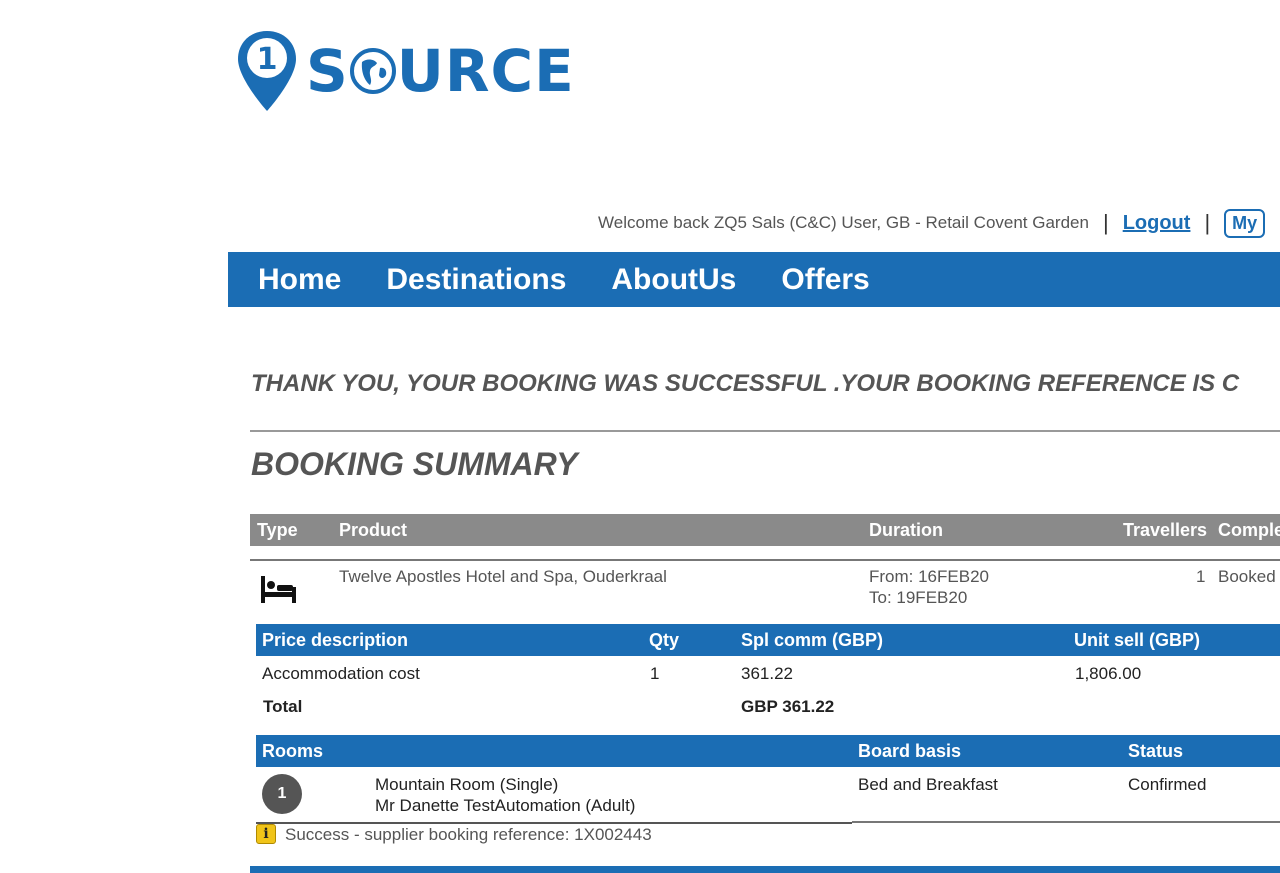 This screenshot has width=1280, height=873. I want to click on col-type: Type, so click(277, 530).